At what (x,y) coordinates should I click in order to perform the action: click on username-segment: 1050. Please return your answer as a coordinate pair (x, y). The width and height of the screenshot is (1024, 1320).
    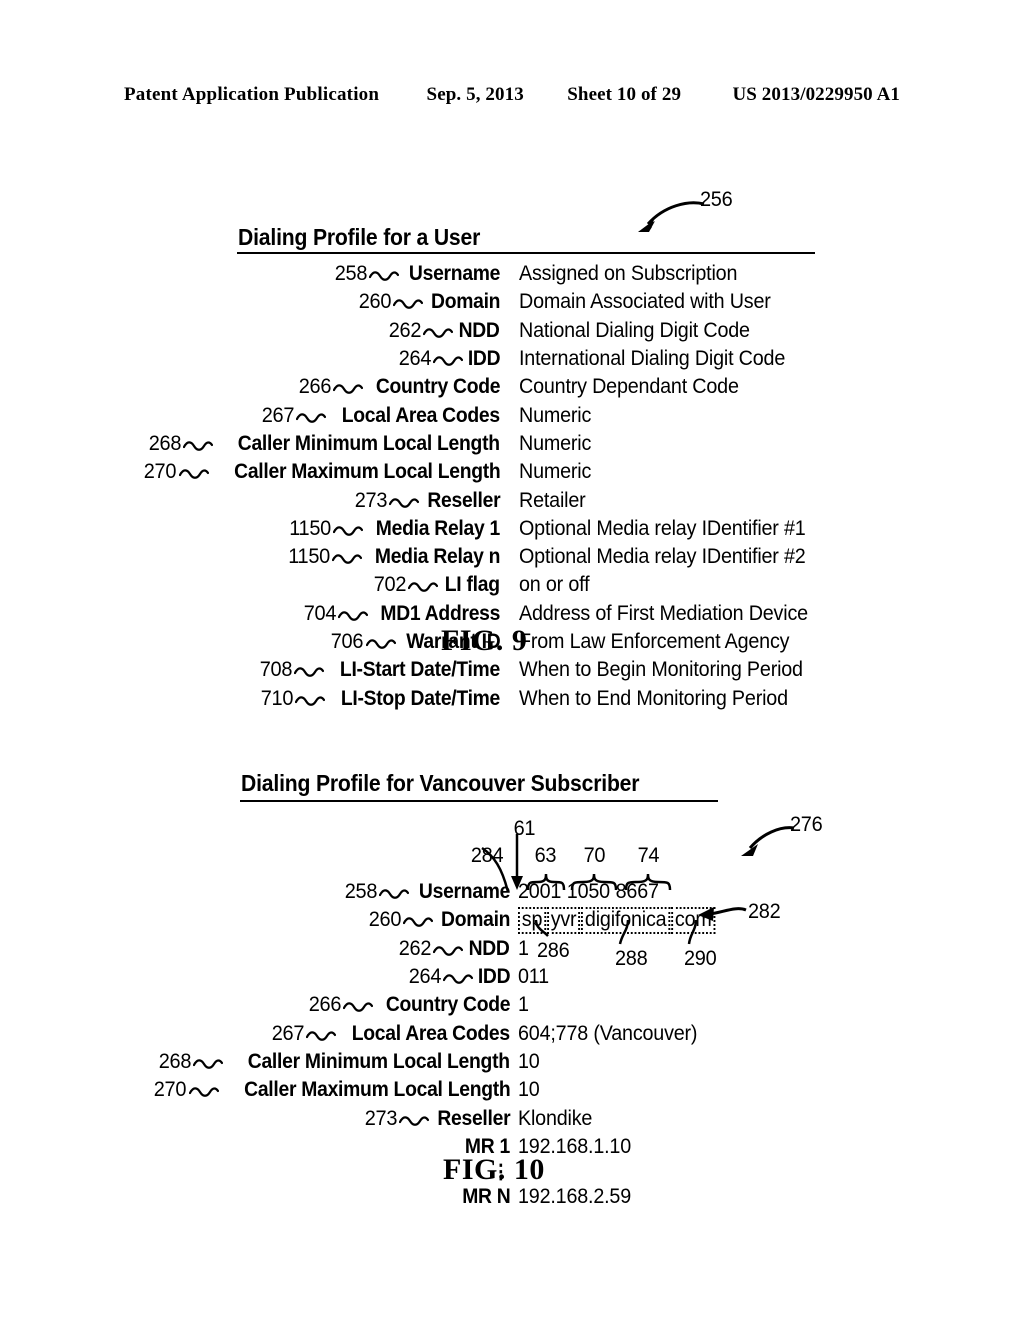
    Looking at the image, I should click on (588, 892).